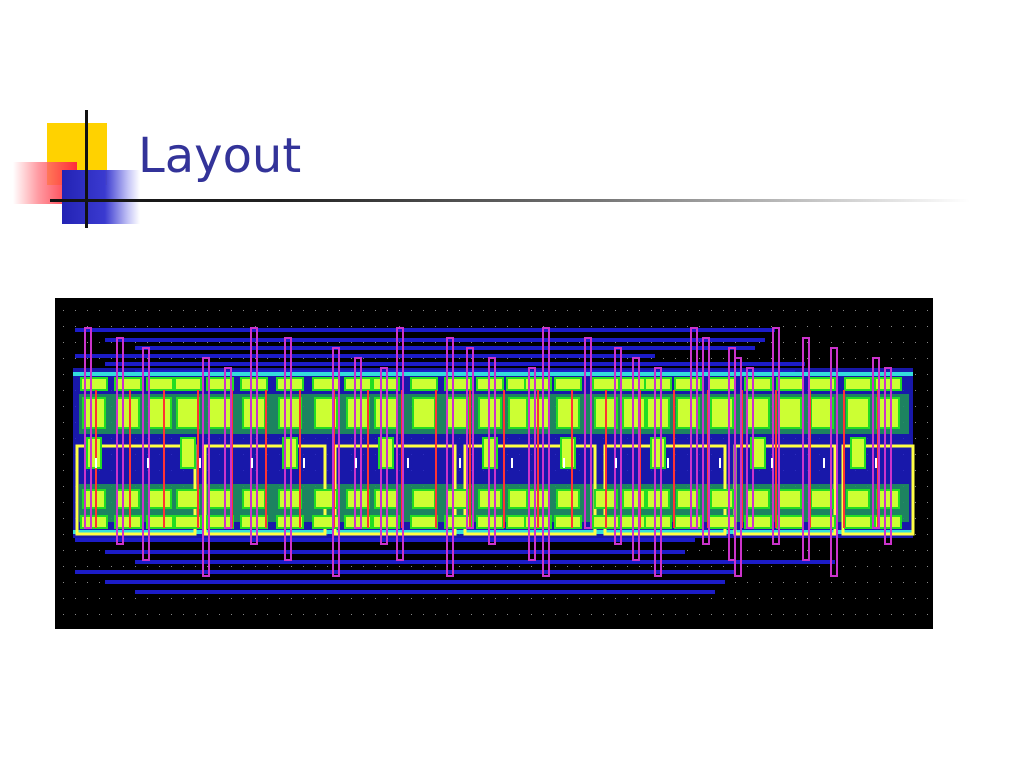 This screenshot has width=1024, height=768. I want to click on poly-gate, so click(504, 459).